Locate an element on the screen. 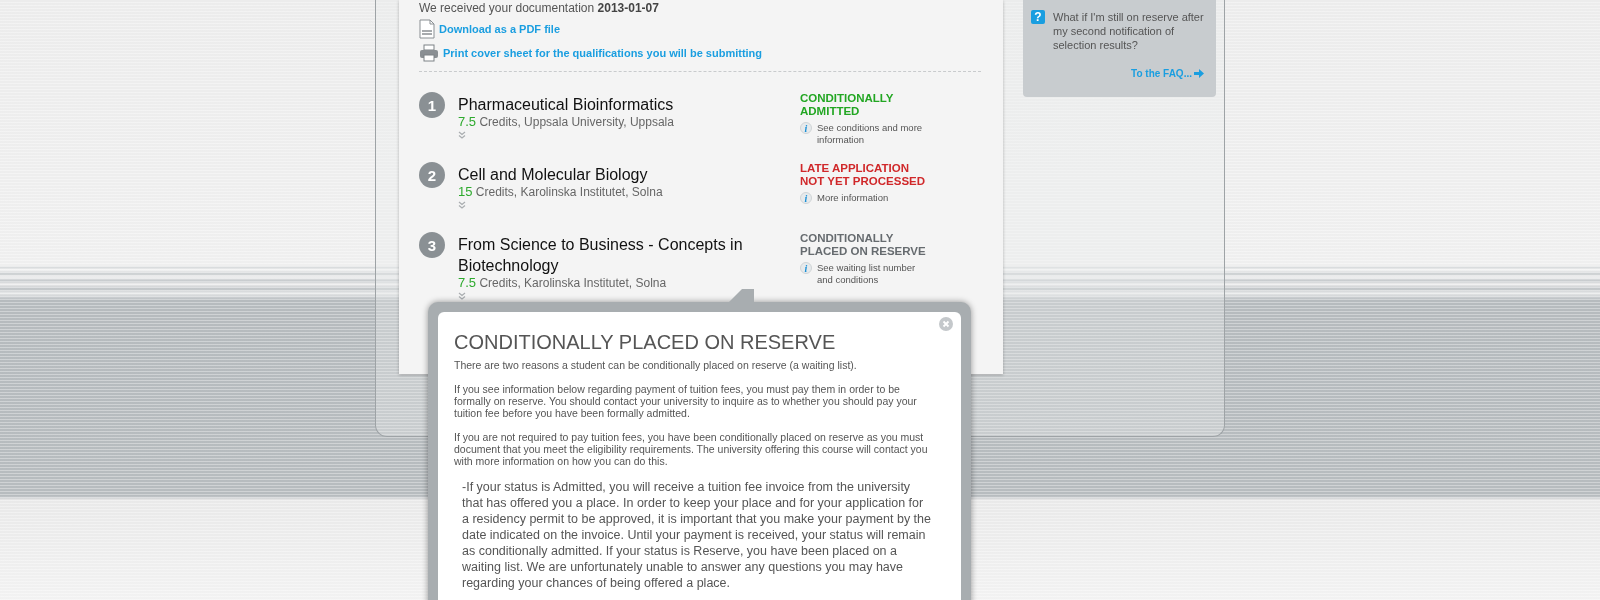  course-details: 7.5 Credits, Uppsala University, Uppsala is located at coordinates (566, 122).